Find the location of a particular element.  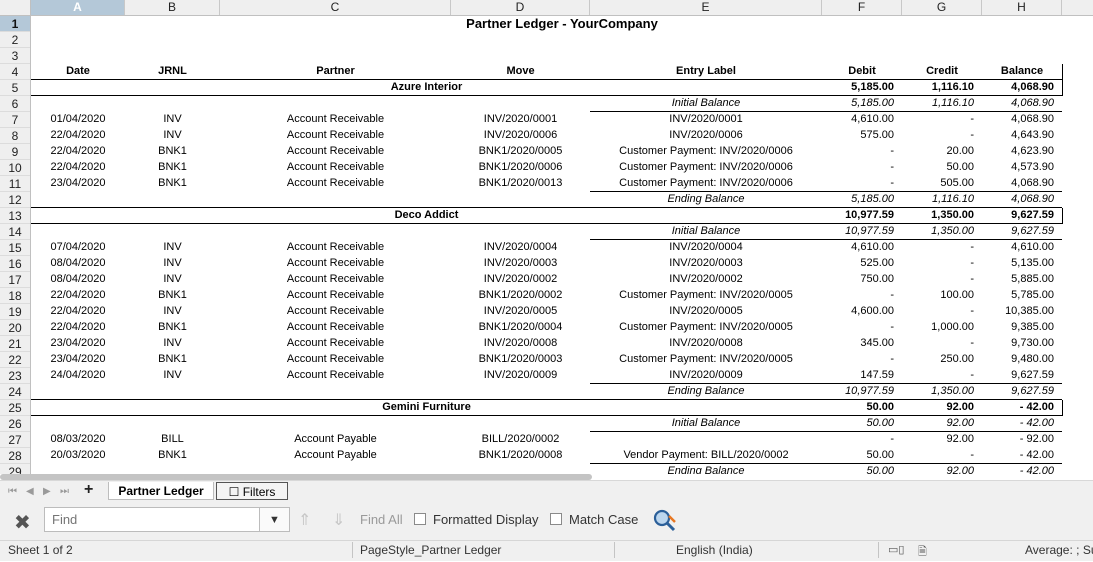

move-cell: BNK1/2020/0006 is located at coordinates (520, 165).